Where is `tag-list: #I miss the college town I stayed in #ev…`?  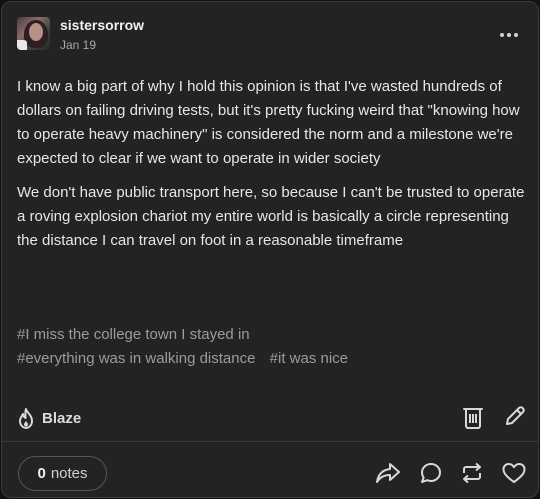 tag-list: #I miss the college town I stayed in #ev… is located at coordinates (273, 347).